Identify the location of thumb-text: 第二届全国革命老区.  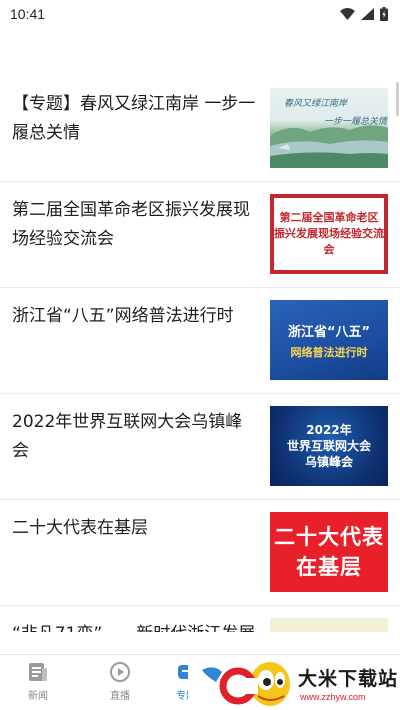
(329, 217).